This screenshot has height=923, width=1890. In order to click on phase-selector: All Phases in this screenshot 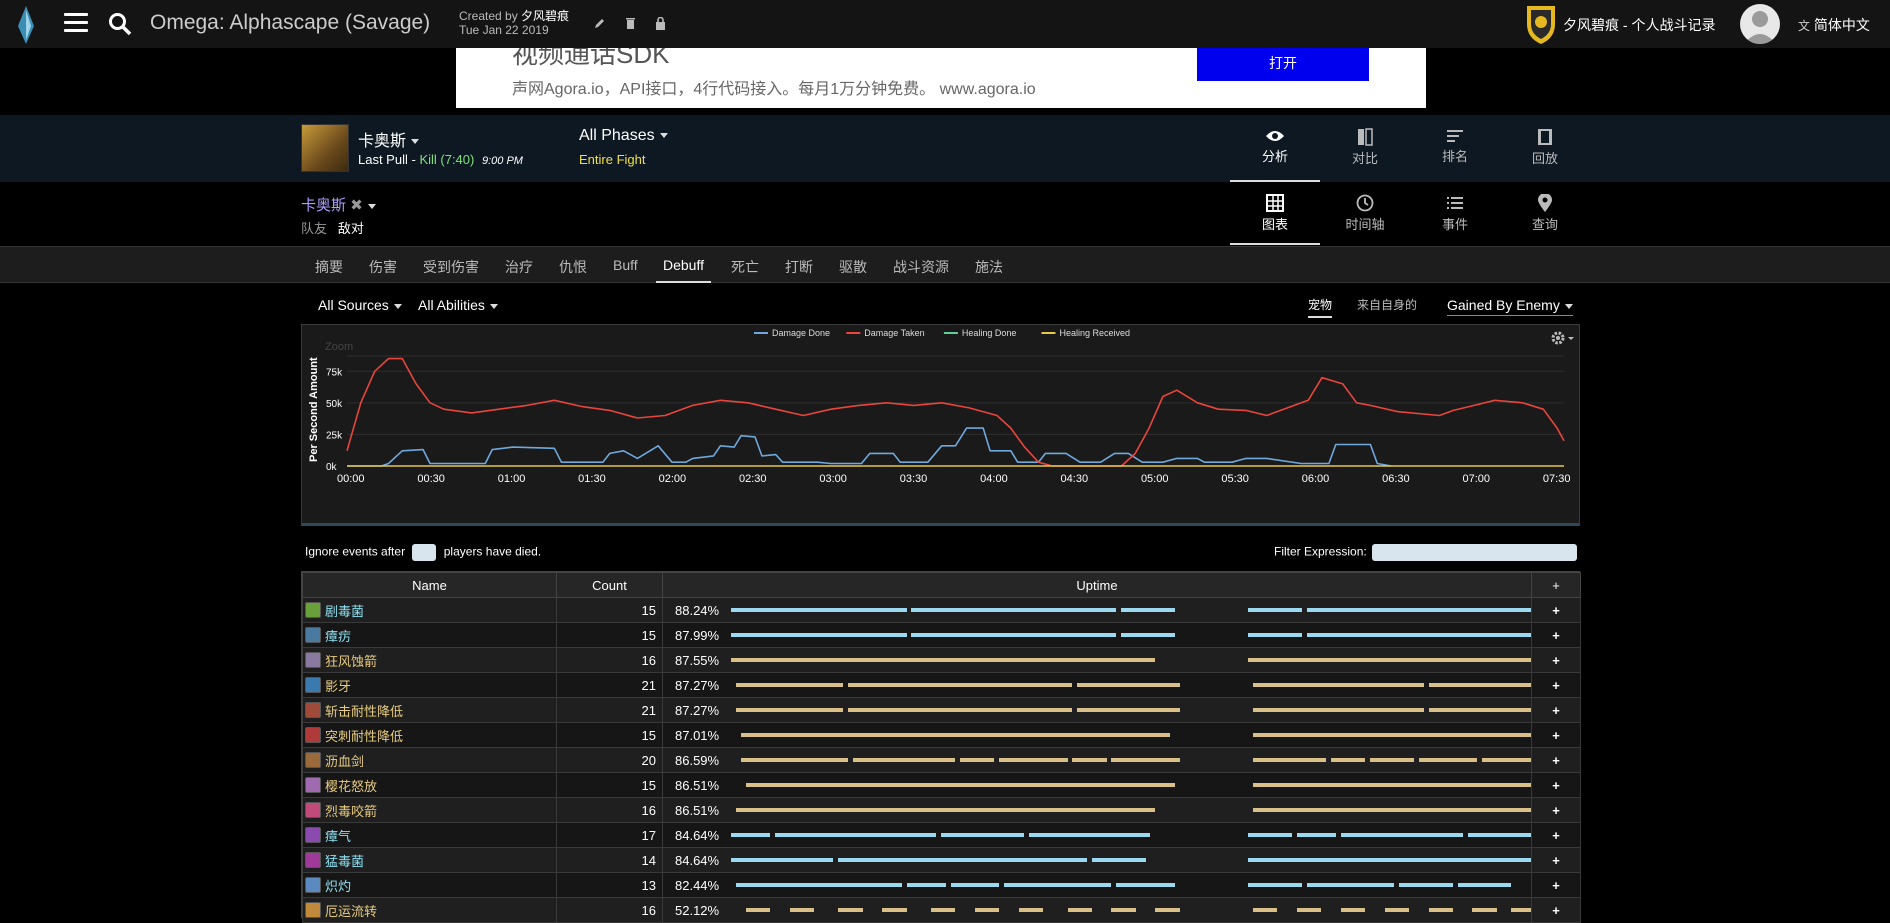, I will do `click(623, 136)`.